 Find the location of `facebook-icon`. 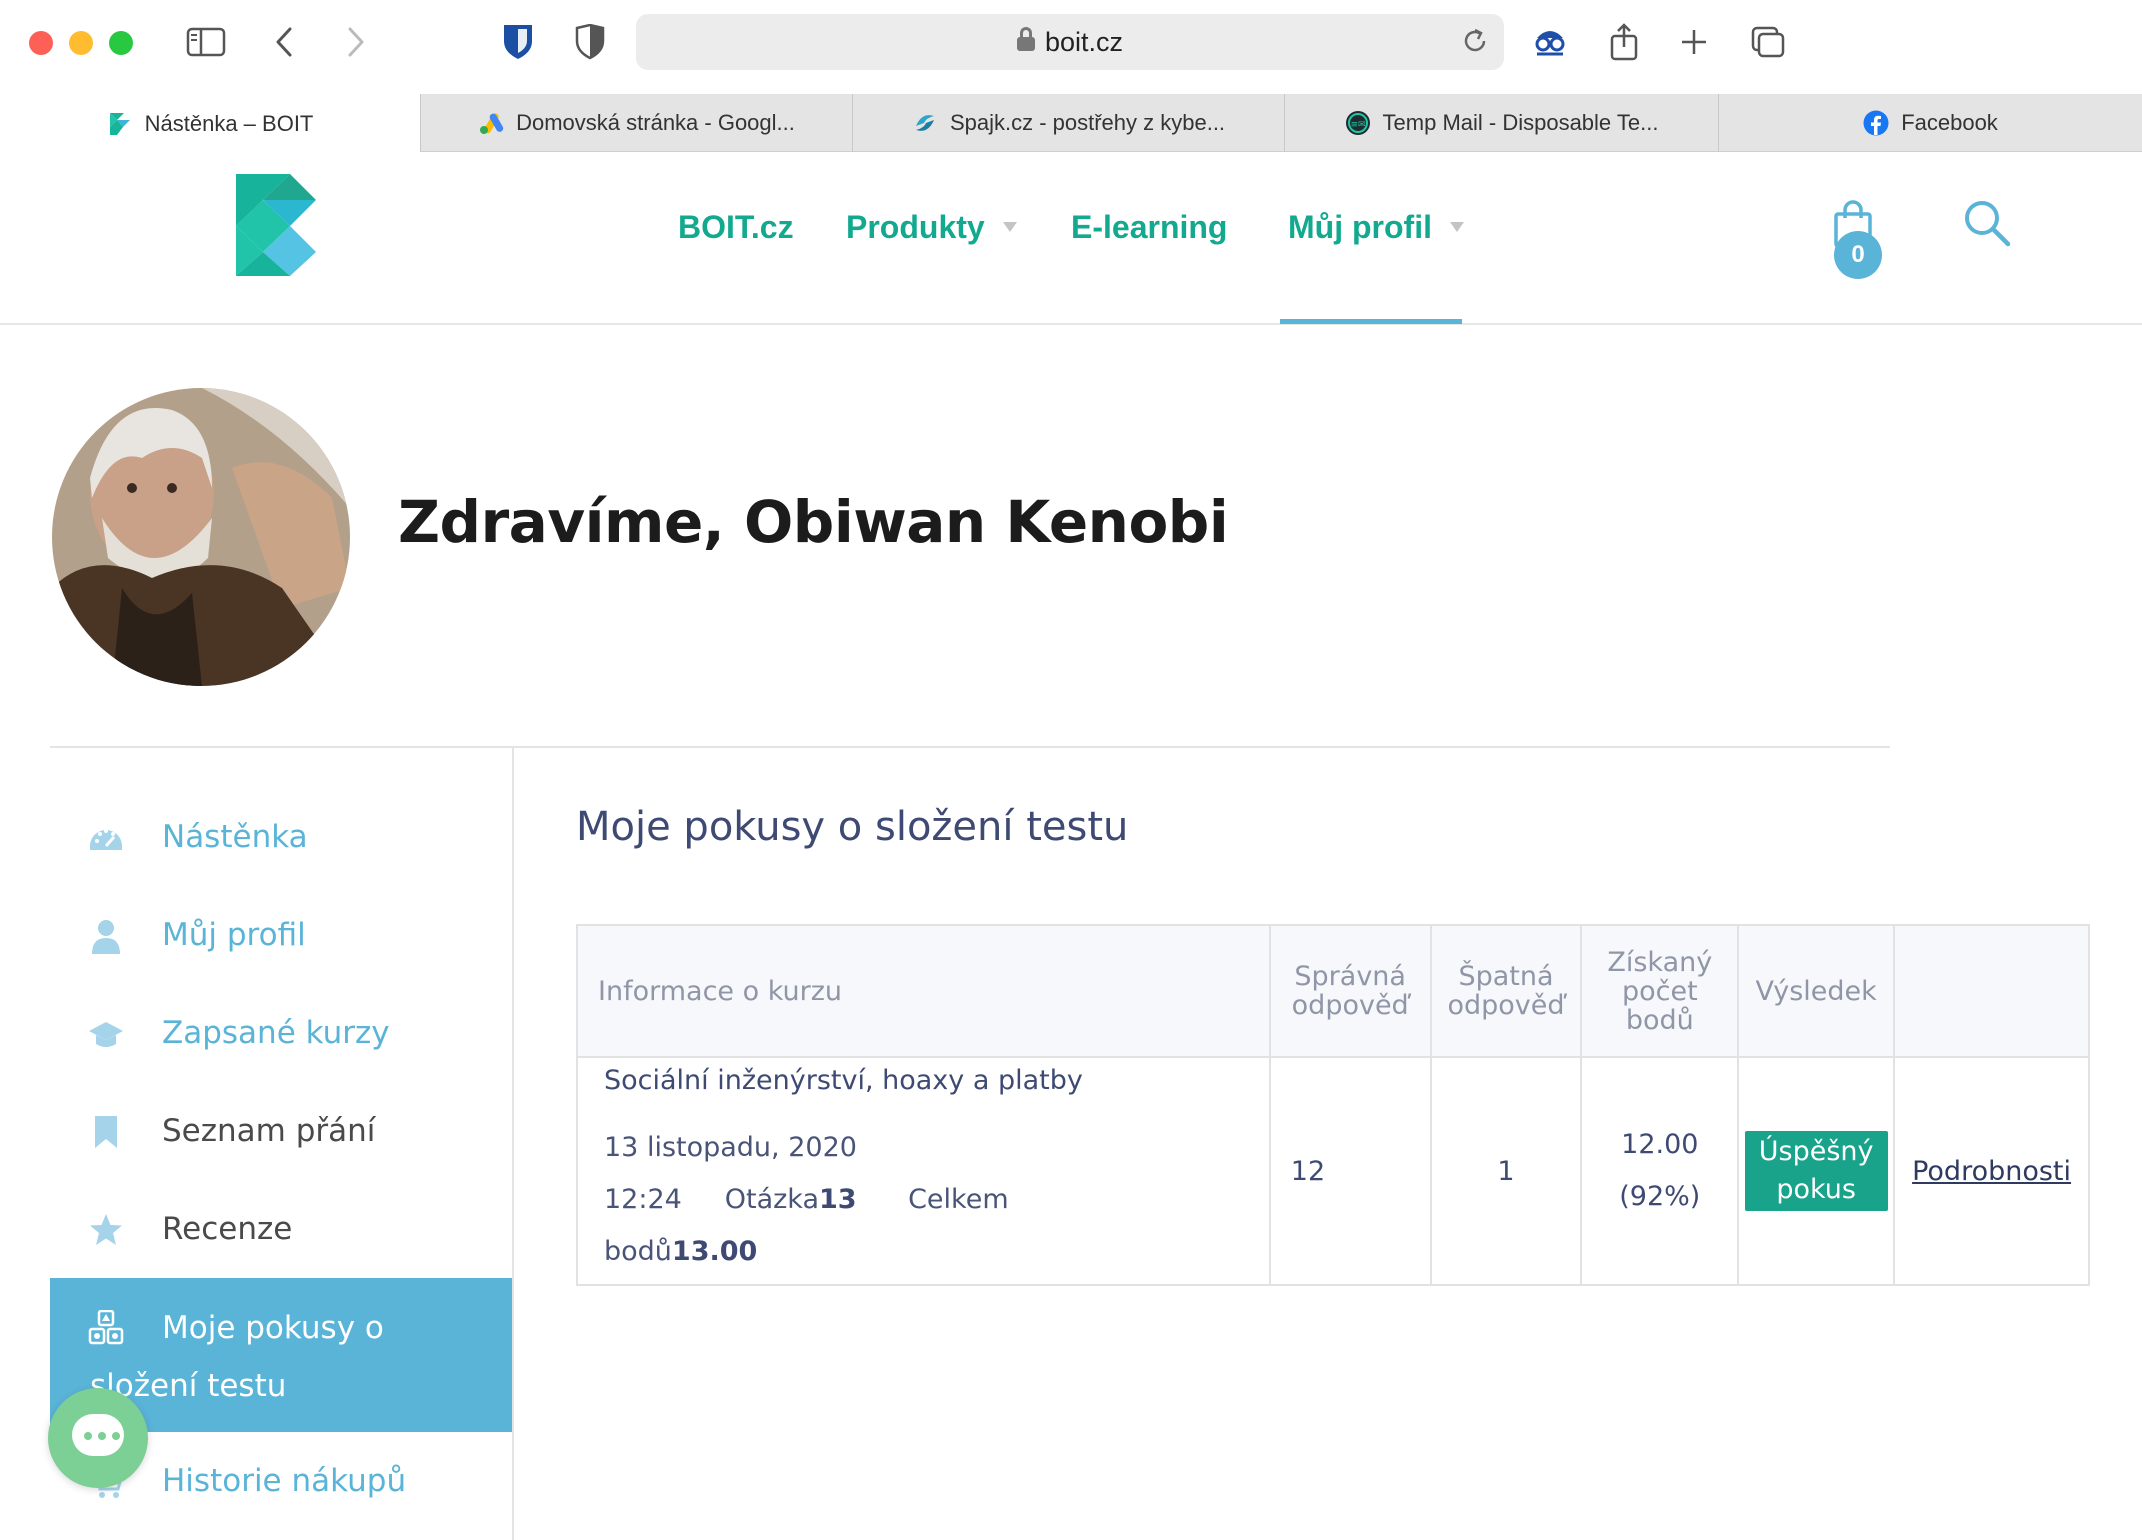

facebook-icon is located at coordinates (1876, 123).